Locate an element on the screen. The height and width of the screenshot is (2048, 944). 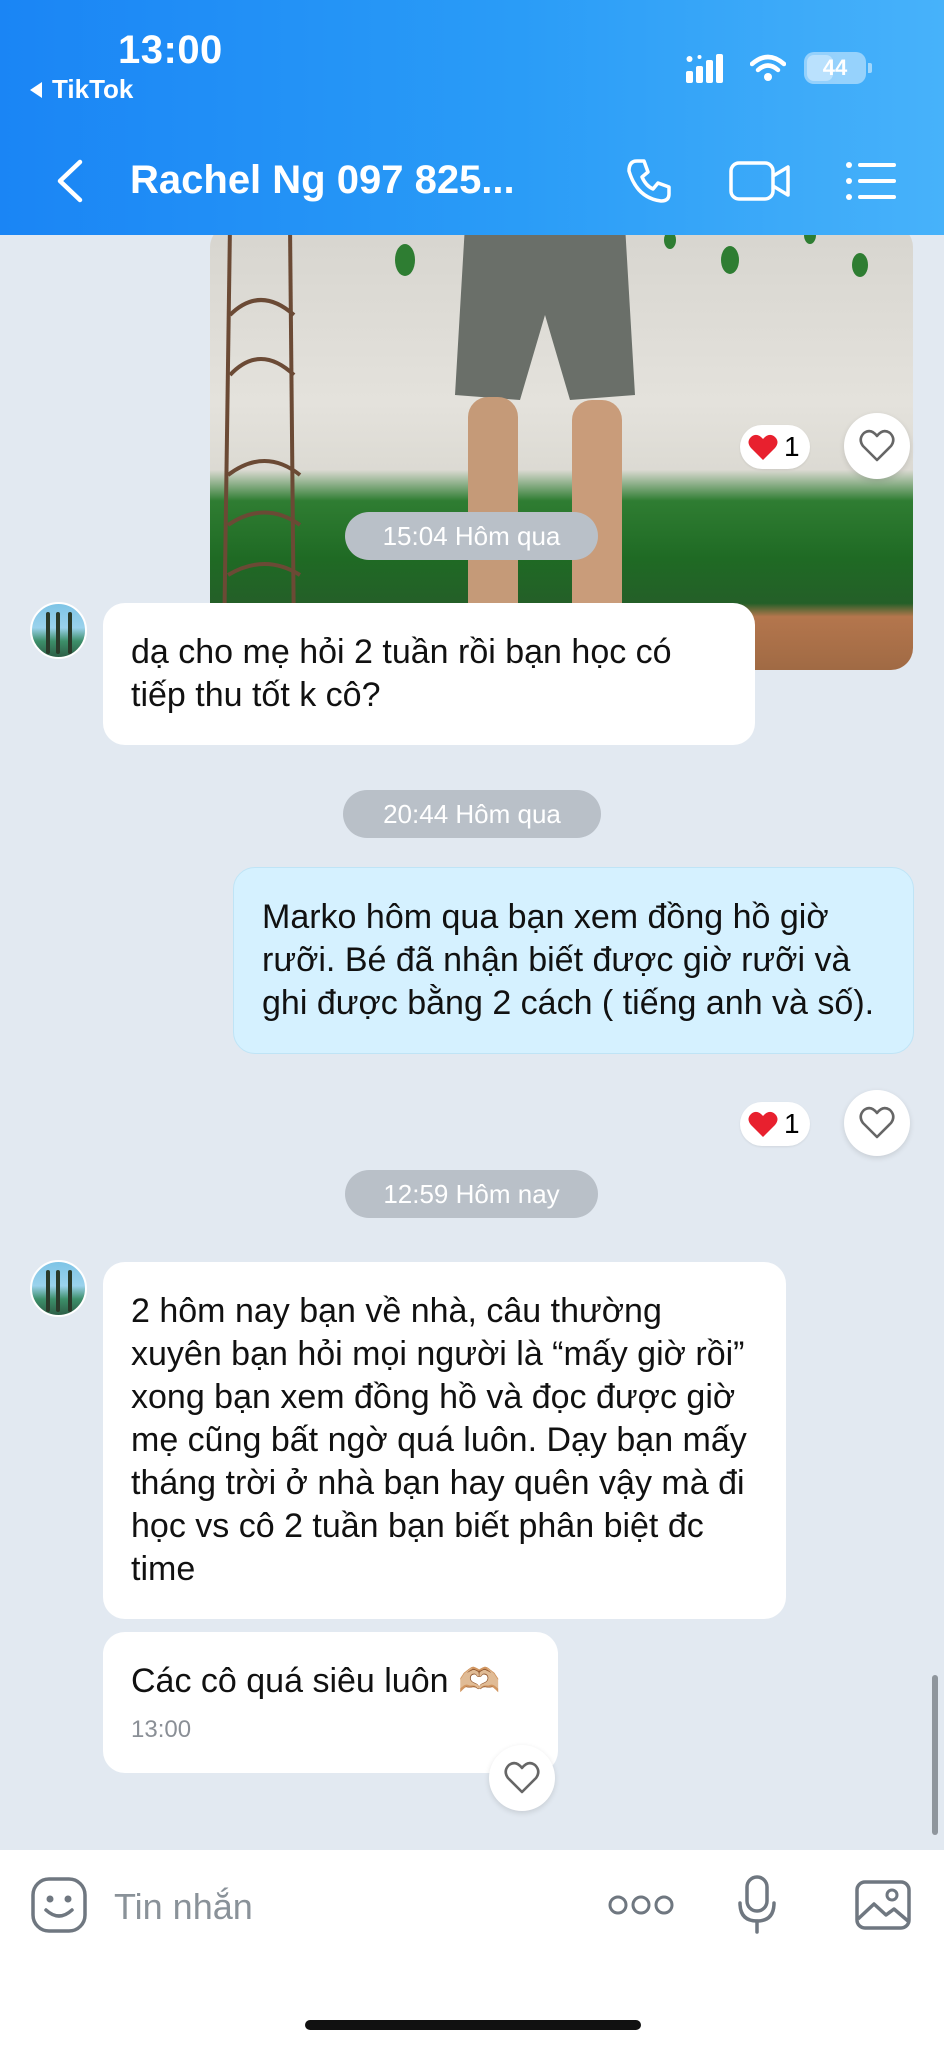
video-camera-icon is located at coordinates (759, 181).